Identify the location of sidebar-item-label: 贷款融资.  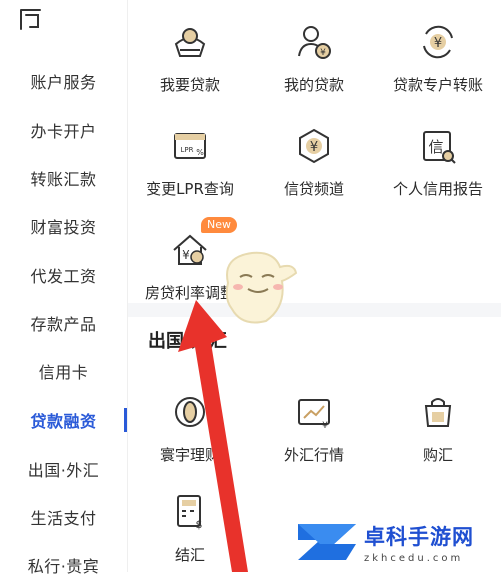
(63, 421).